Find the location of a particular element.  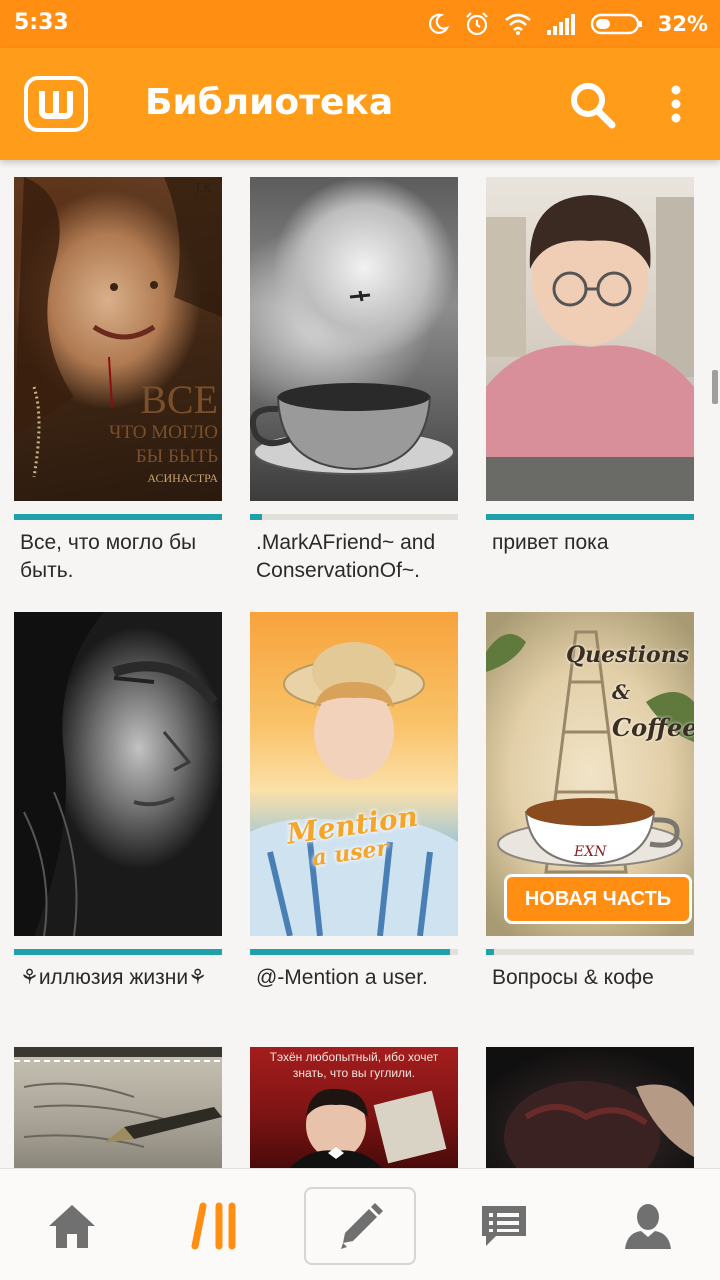

library-icon is located at coordinates (216, 1226).